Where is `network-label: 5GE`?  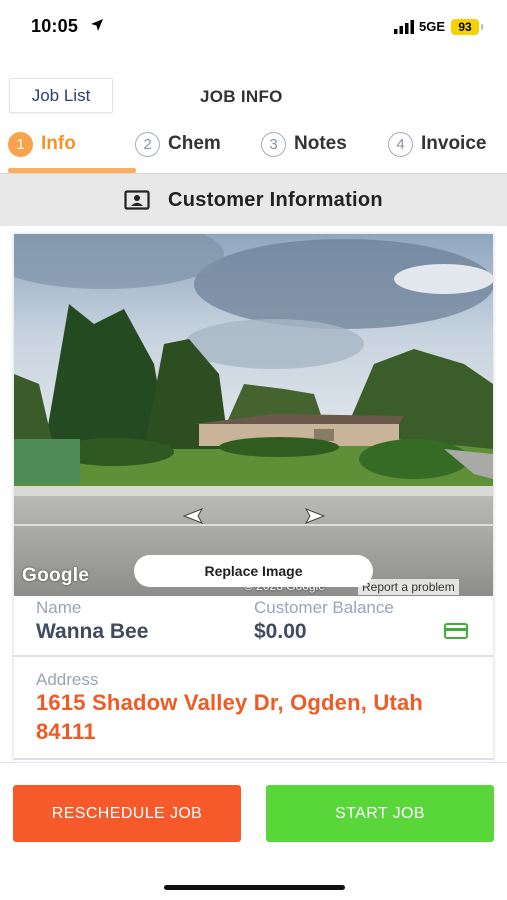 network-label: 5GE is located at coordinates (432, 26).